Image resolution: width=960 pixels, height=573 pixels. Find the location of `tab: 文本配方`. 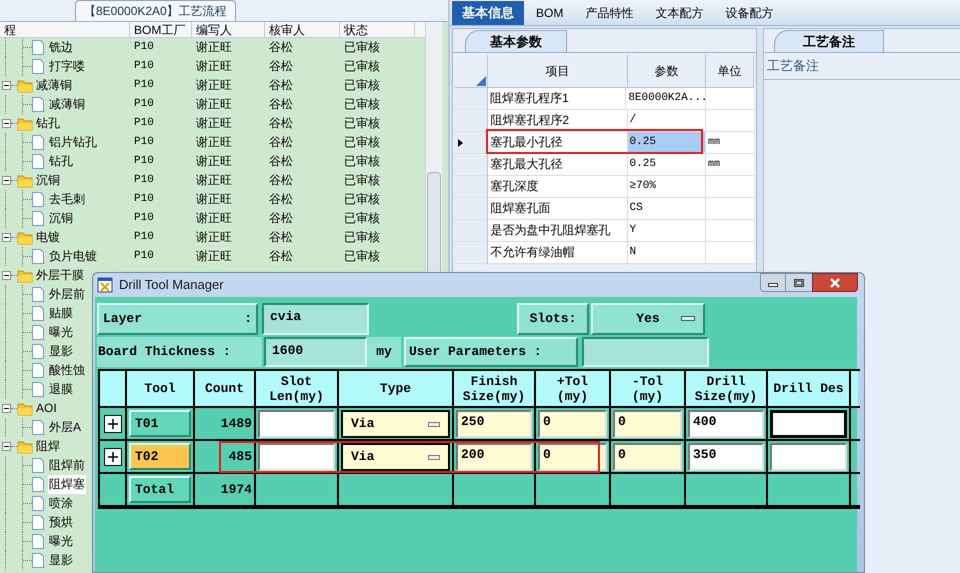

tab: 文本配方 is located at coordinates (679, 13).